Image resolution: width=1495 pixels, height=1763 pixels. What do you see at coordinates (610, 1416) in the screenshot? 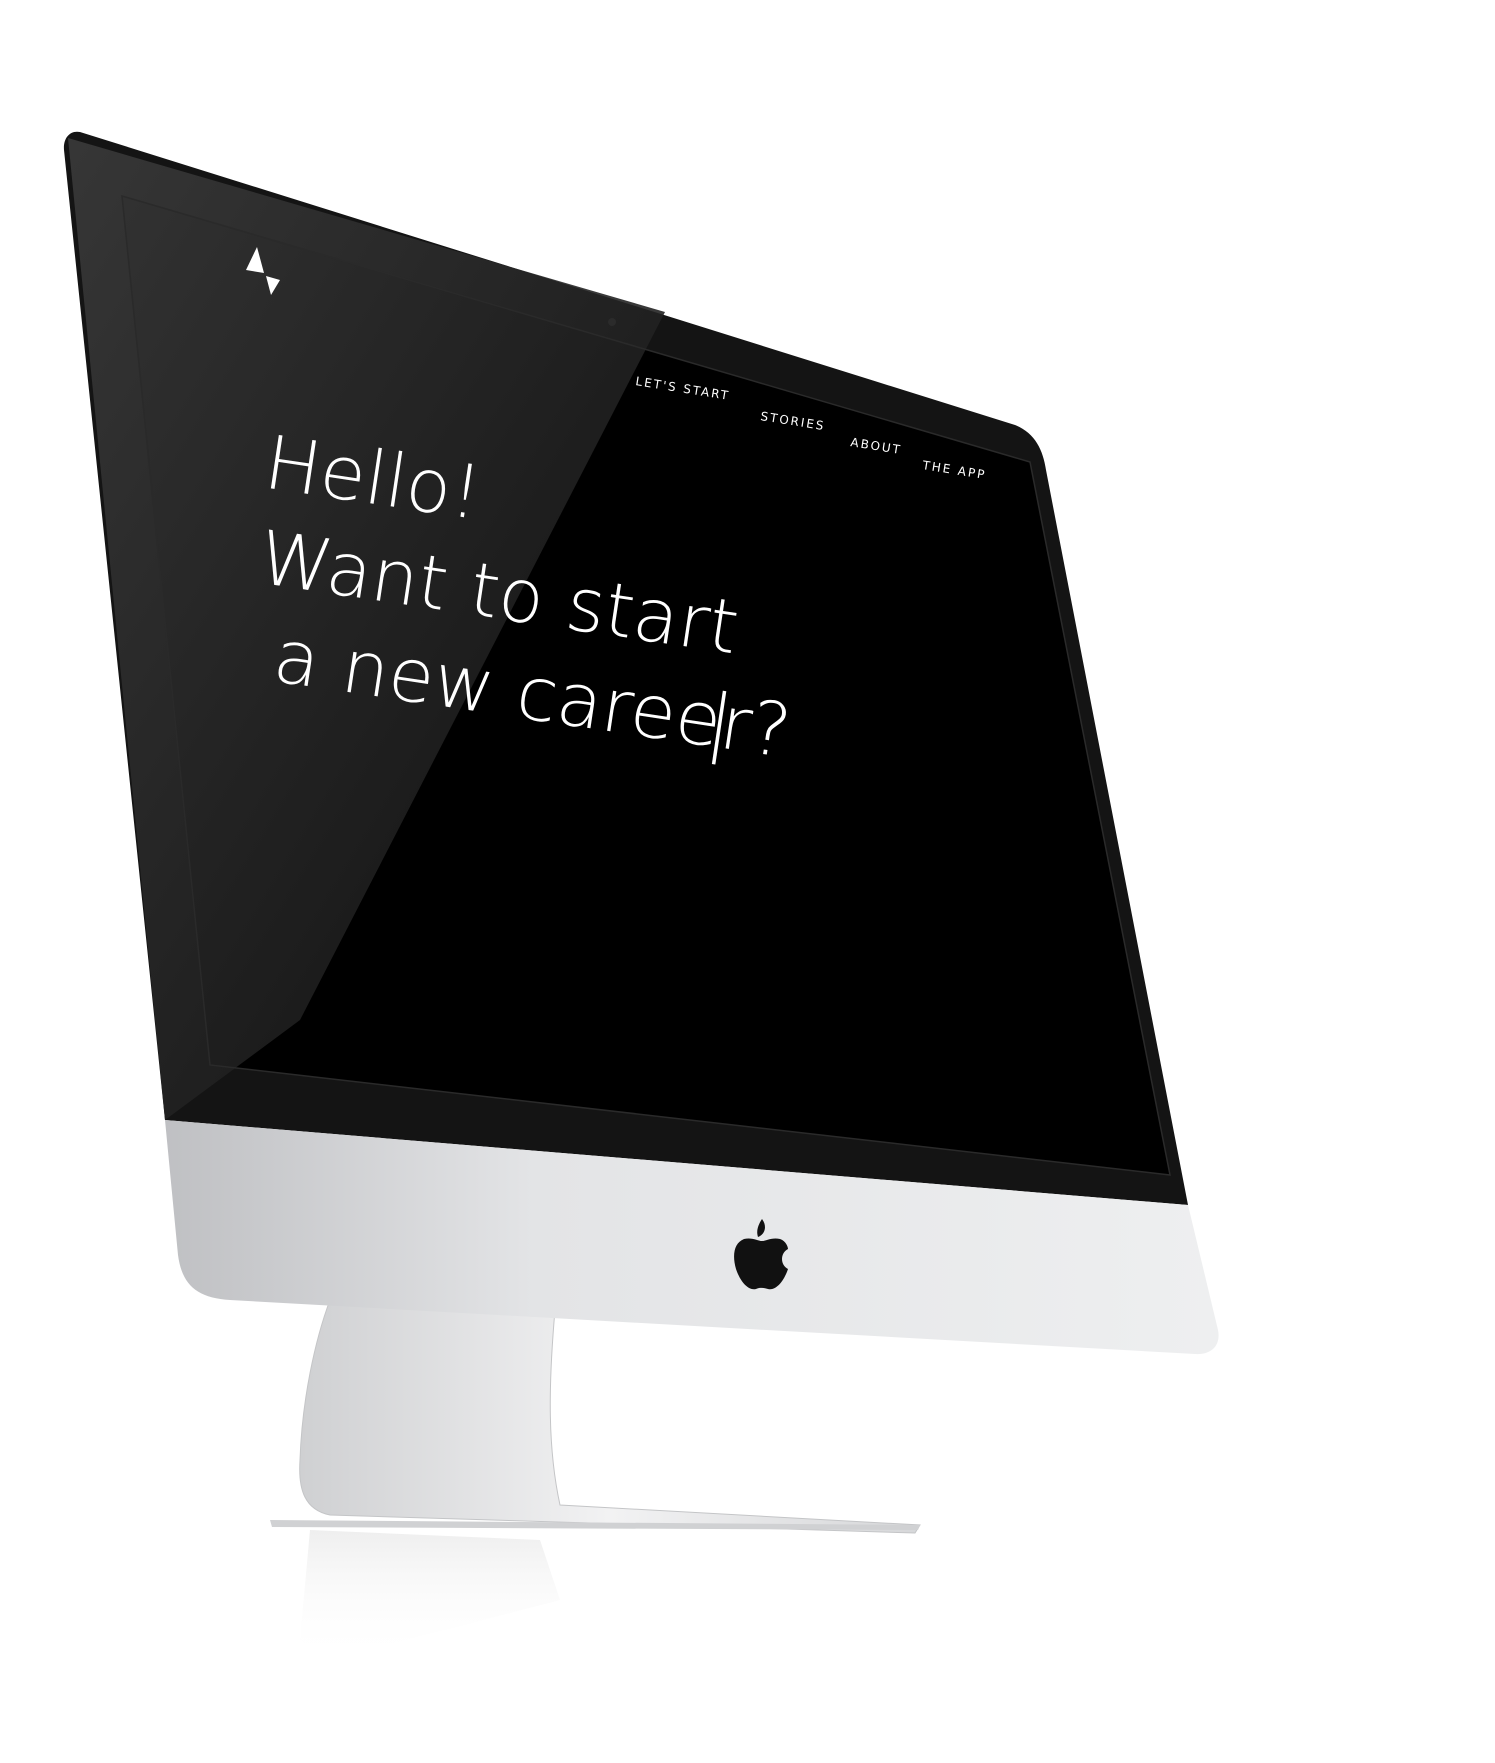
I see `monitor-stand` at bounding box center [610, 1416].